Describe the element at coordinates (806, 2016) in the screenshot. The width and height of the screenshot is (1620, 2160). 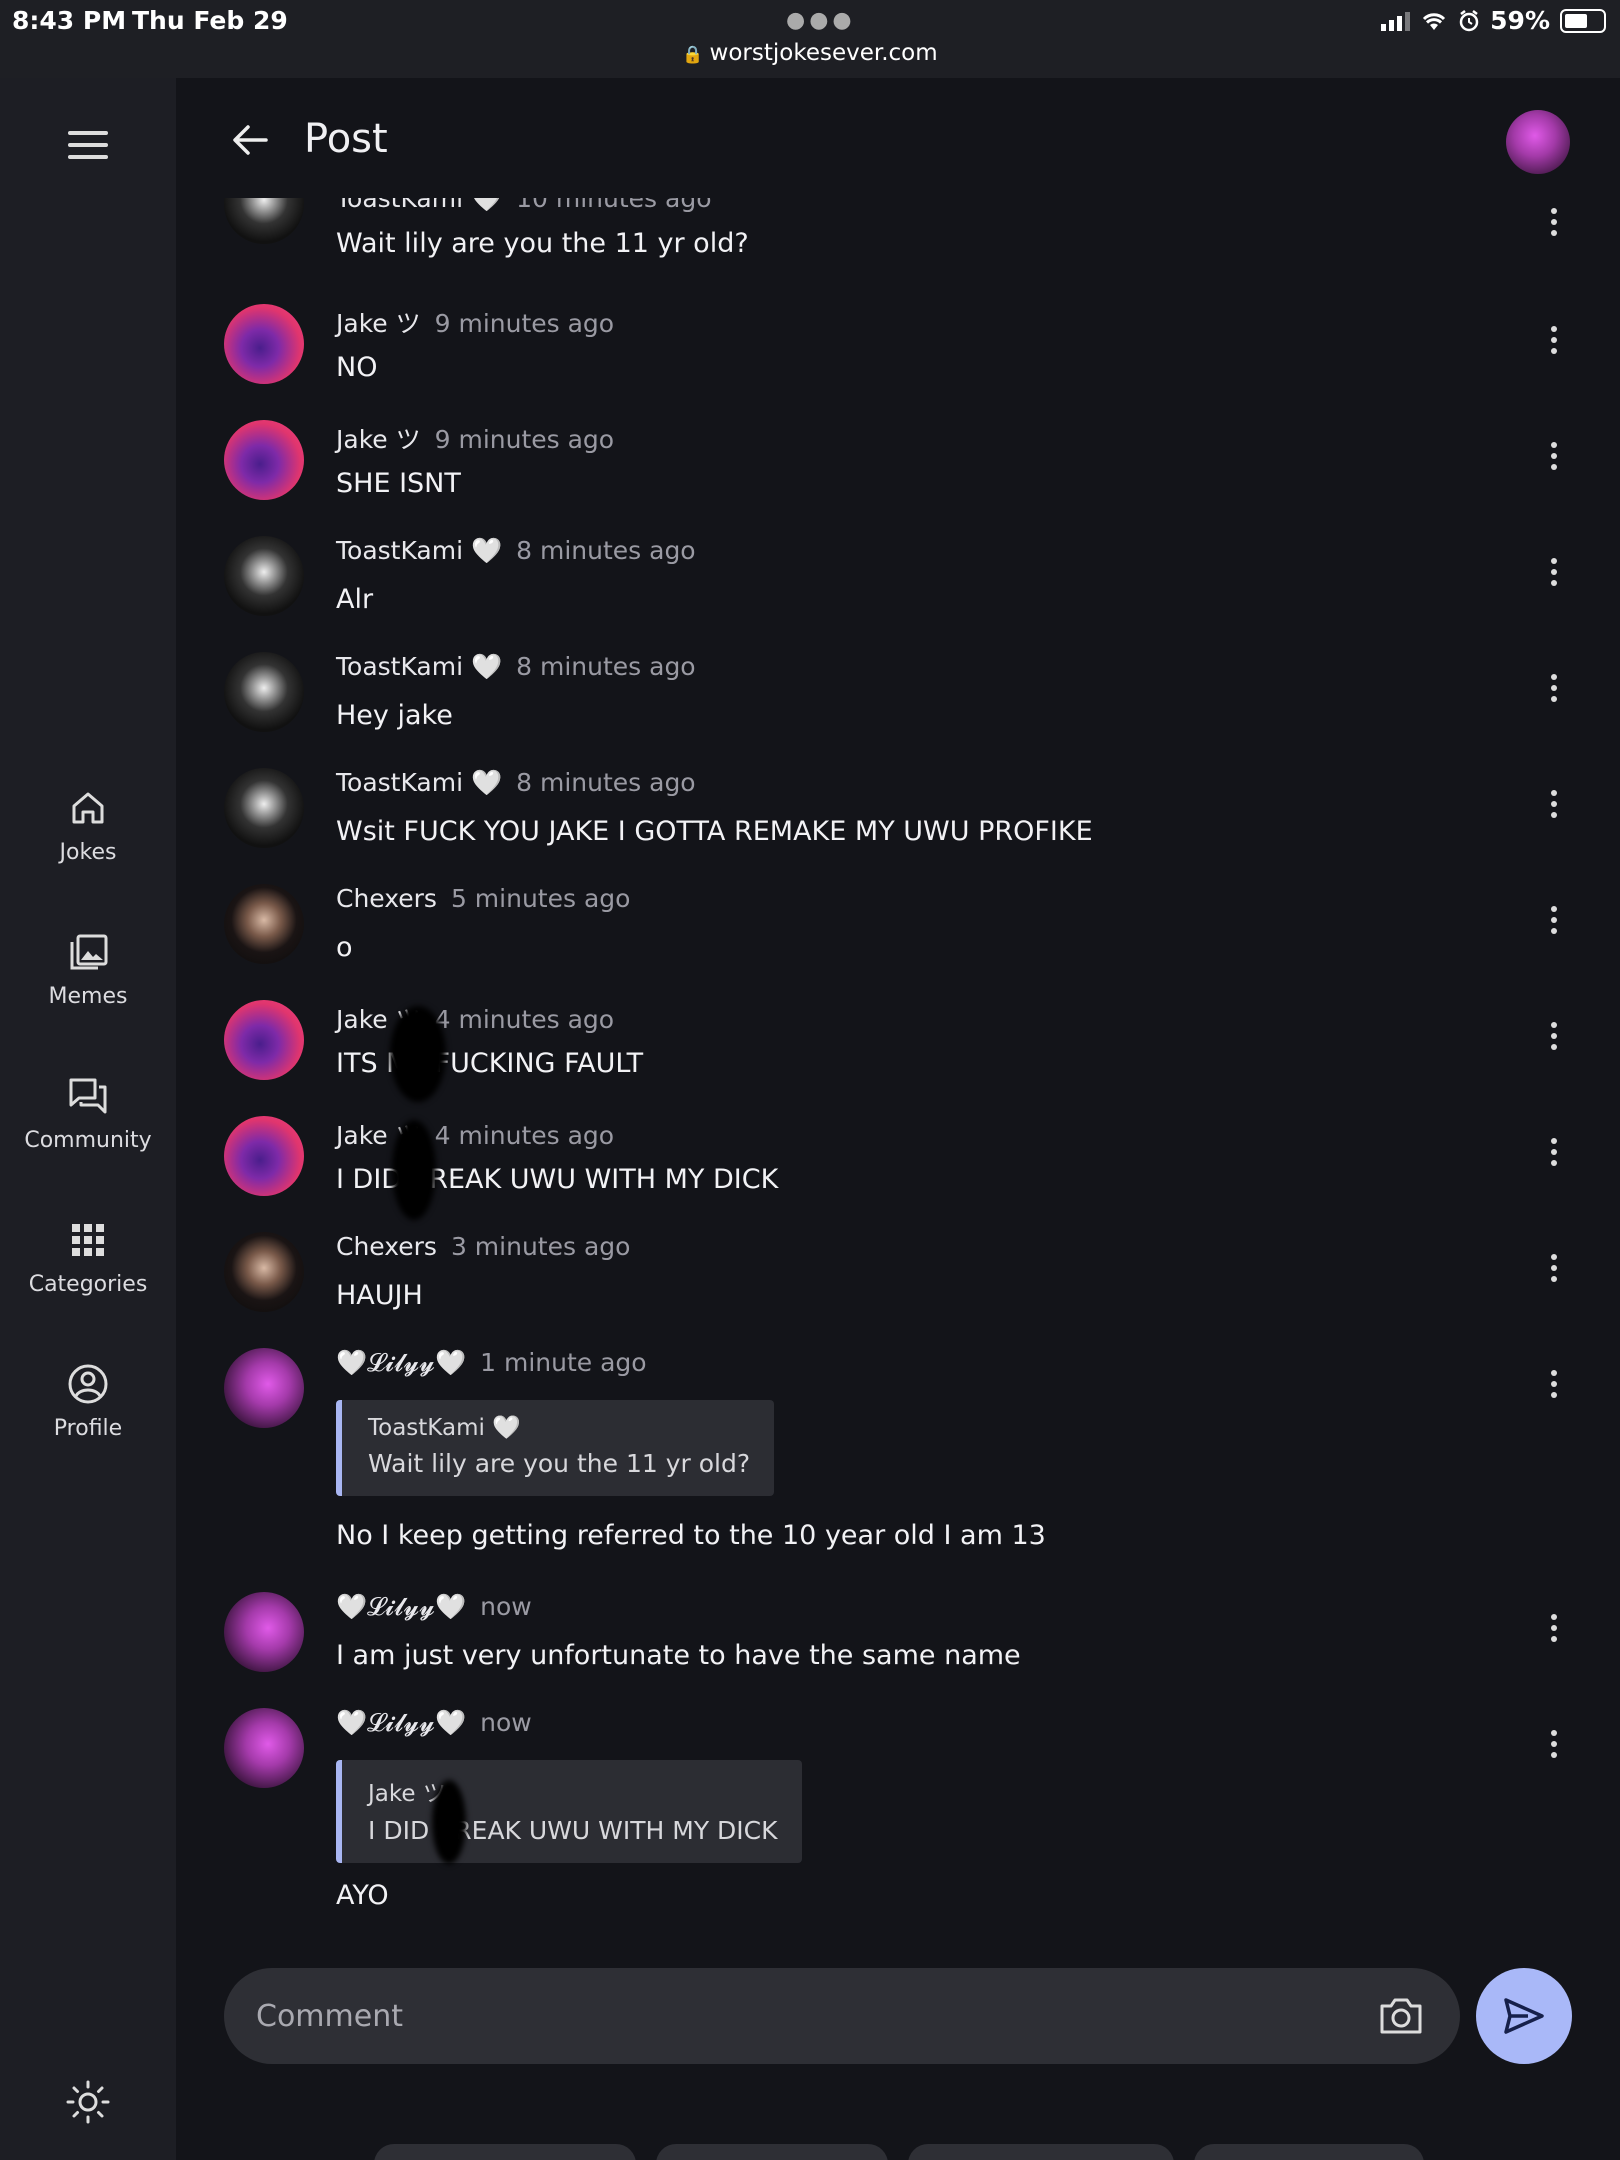
I see `comment-input` at that location.